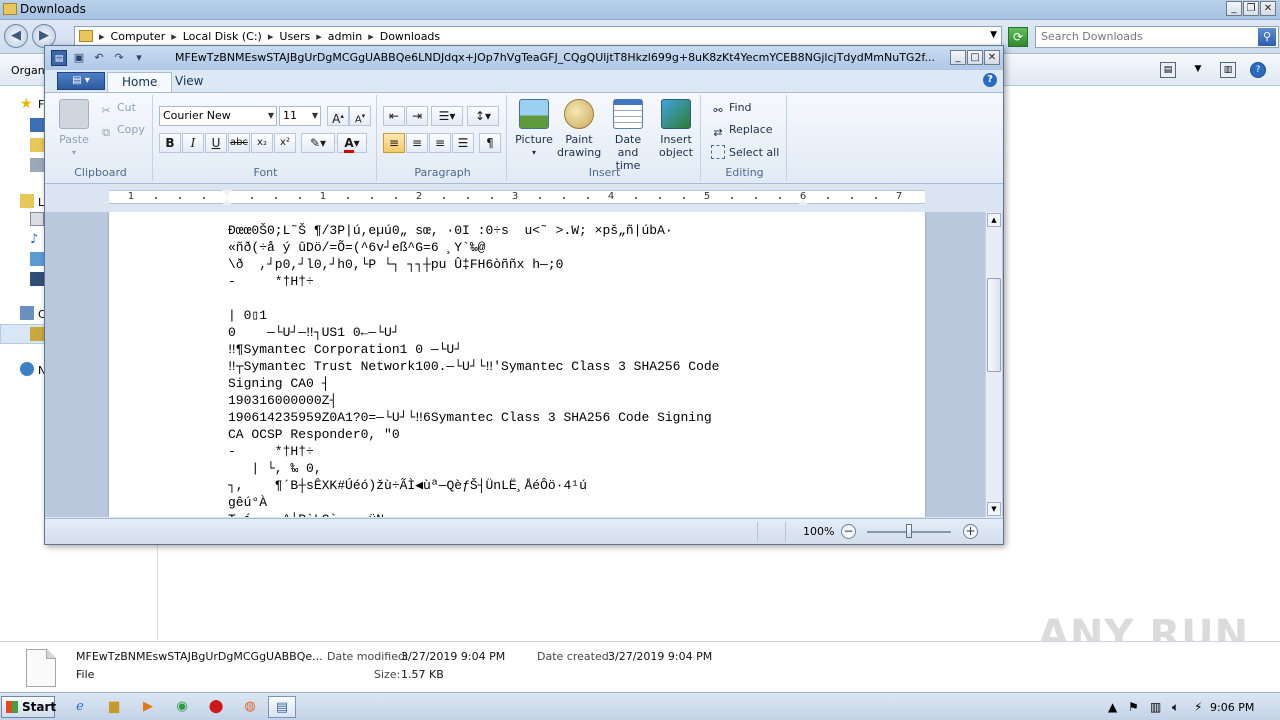 Image resolution: width=1280 pixels, height=720 pixels. What do you see at coordinates (262, 143) in the screenshot?
I see `subscript-button: x₂` at bounding box center [262, 143].